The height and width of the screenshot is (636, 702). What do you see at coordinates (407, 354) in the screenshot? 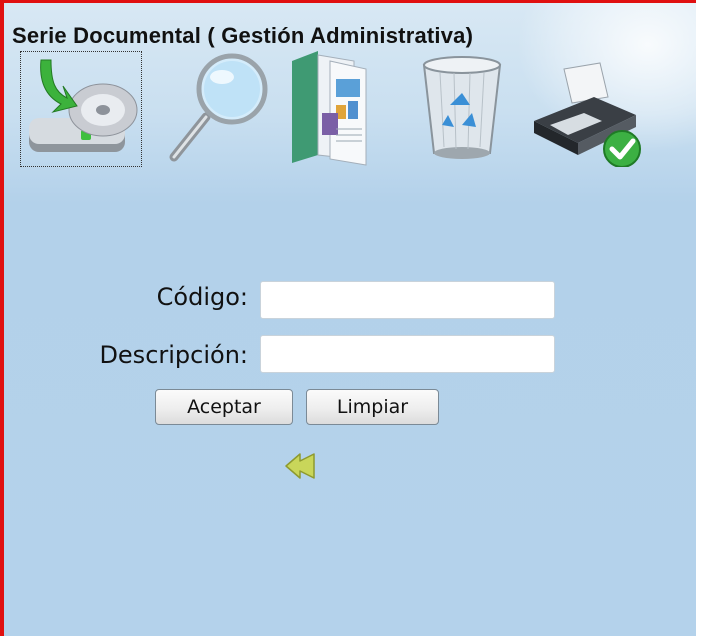
I see `descripcion-input` at bounding box center [407, 354].